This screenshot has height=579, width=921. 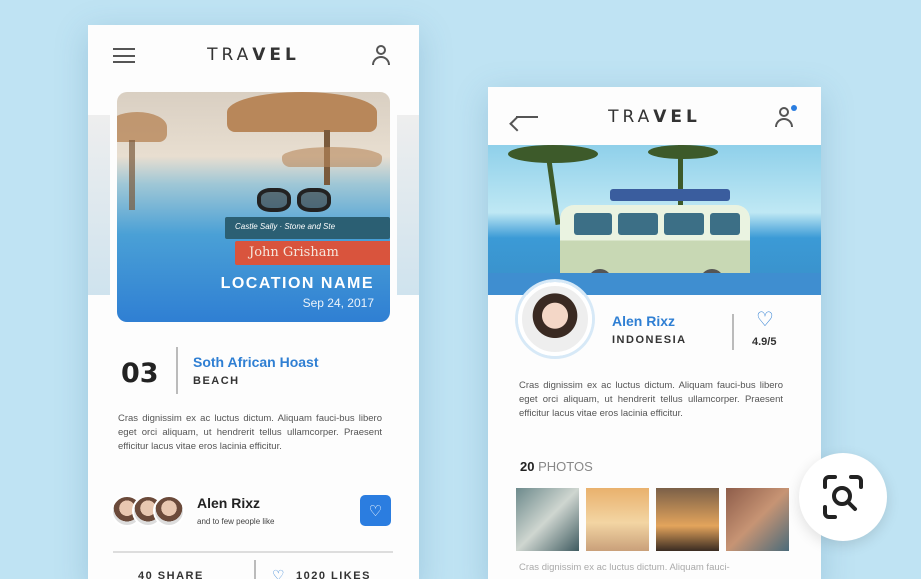 What do you see at coordinates (381, 55) in the screenshot?
I see `user-icon` at bounding box center [381, 55].